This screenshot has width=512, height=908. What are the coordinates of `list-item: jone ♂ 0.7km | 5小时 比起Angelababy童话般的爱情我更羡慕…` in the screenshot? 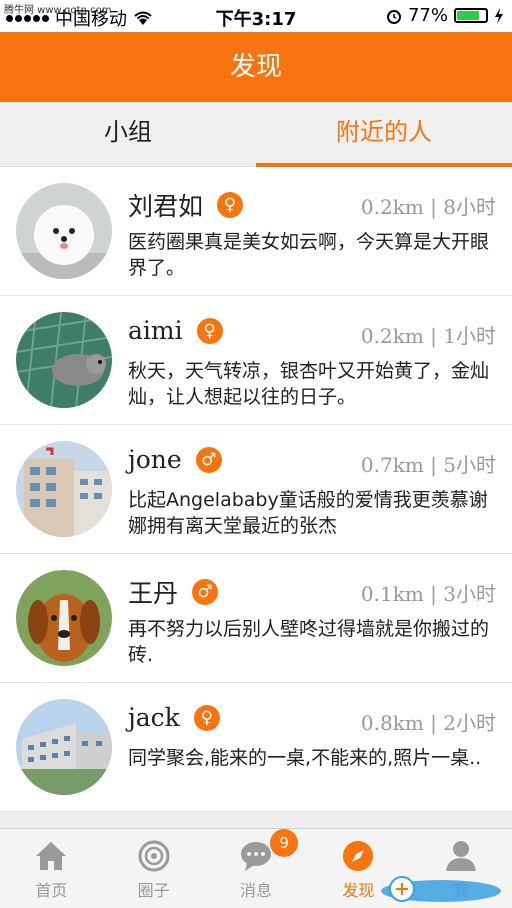 It's located at (256, 489).